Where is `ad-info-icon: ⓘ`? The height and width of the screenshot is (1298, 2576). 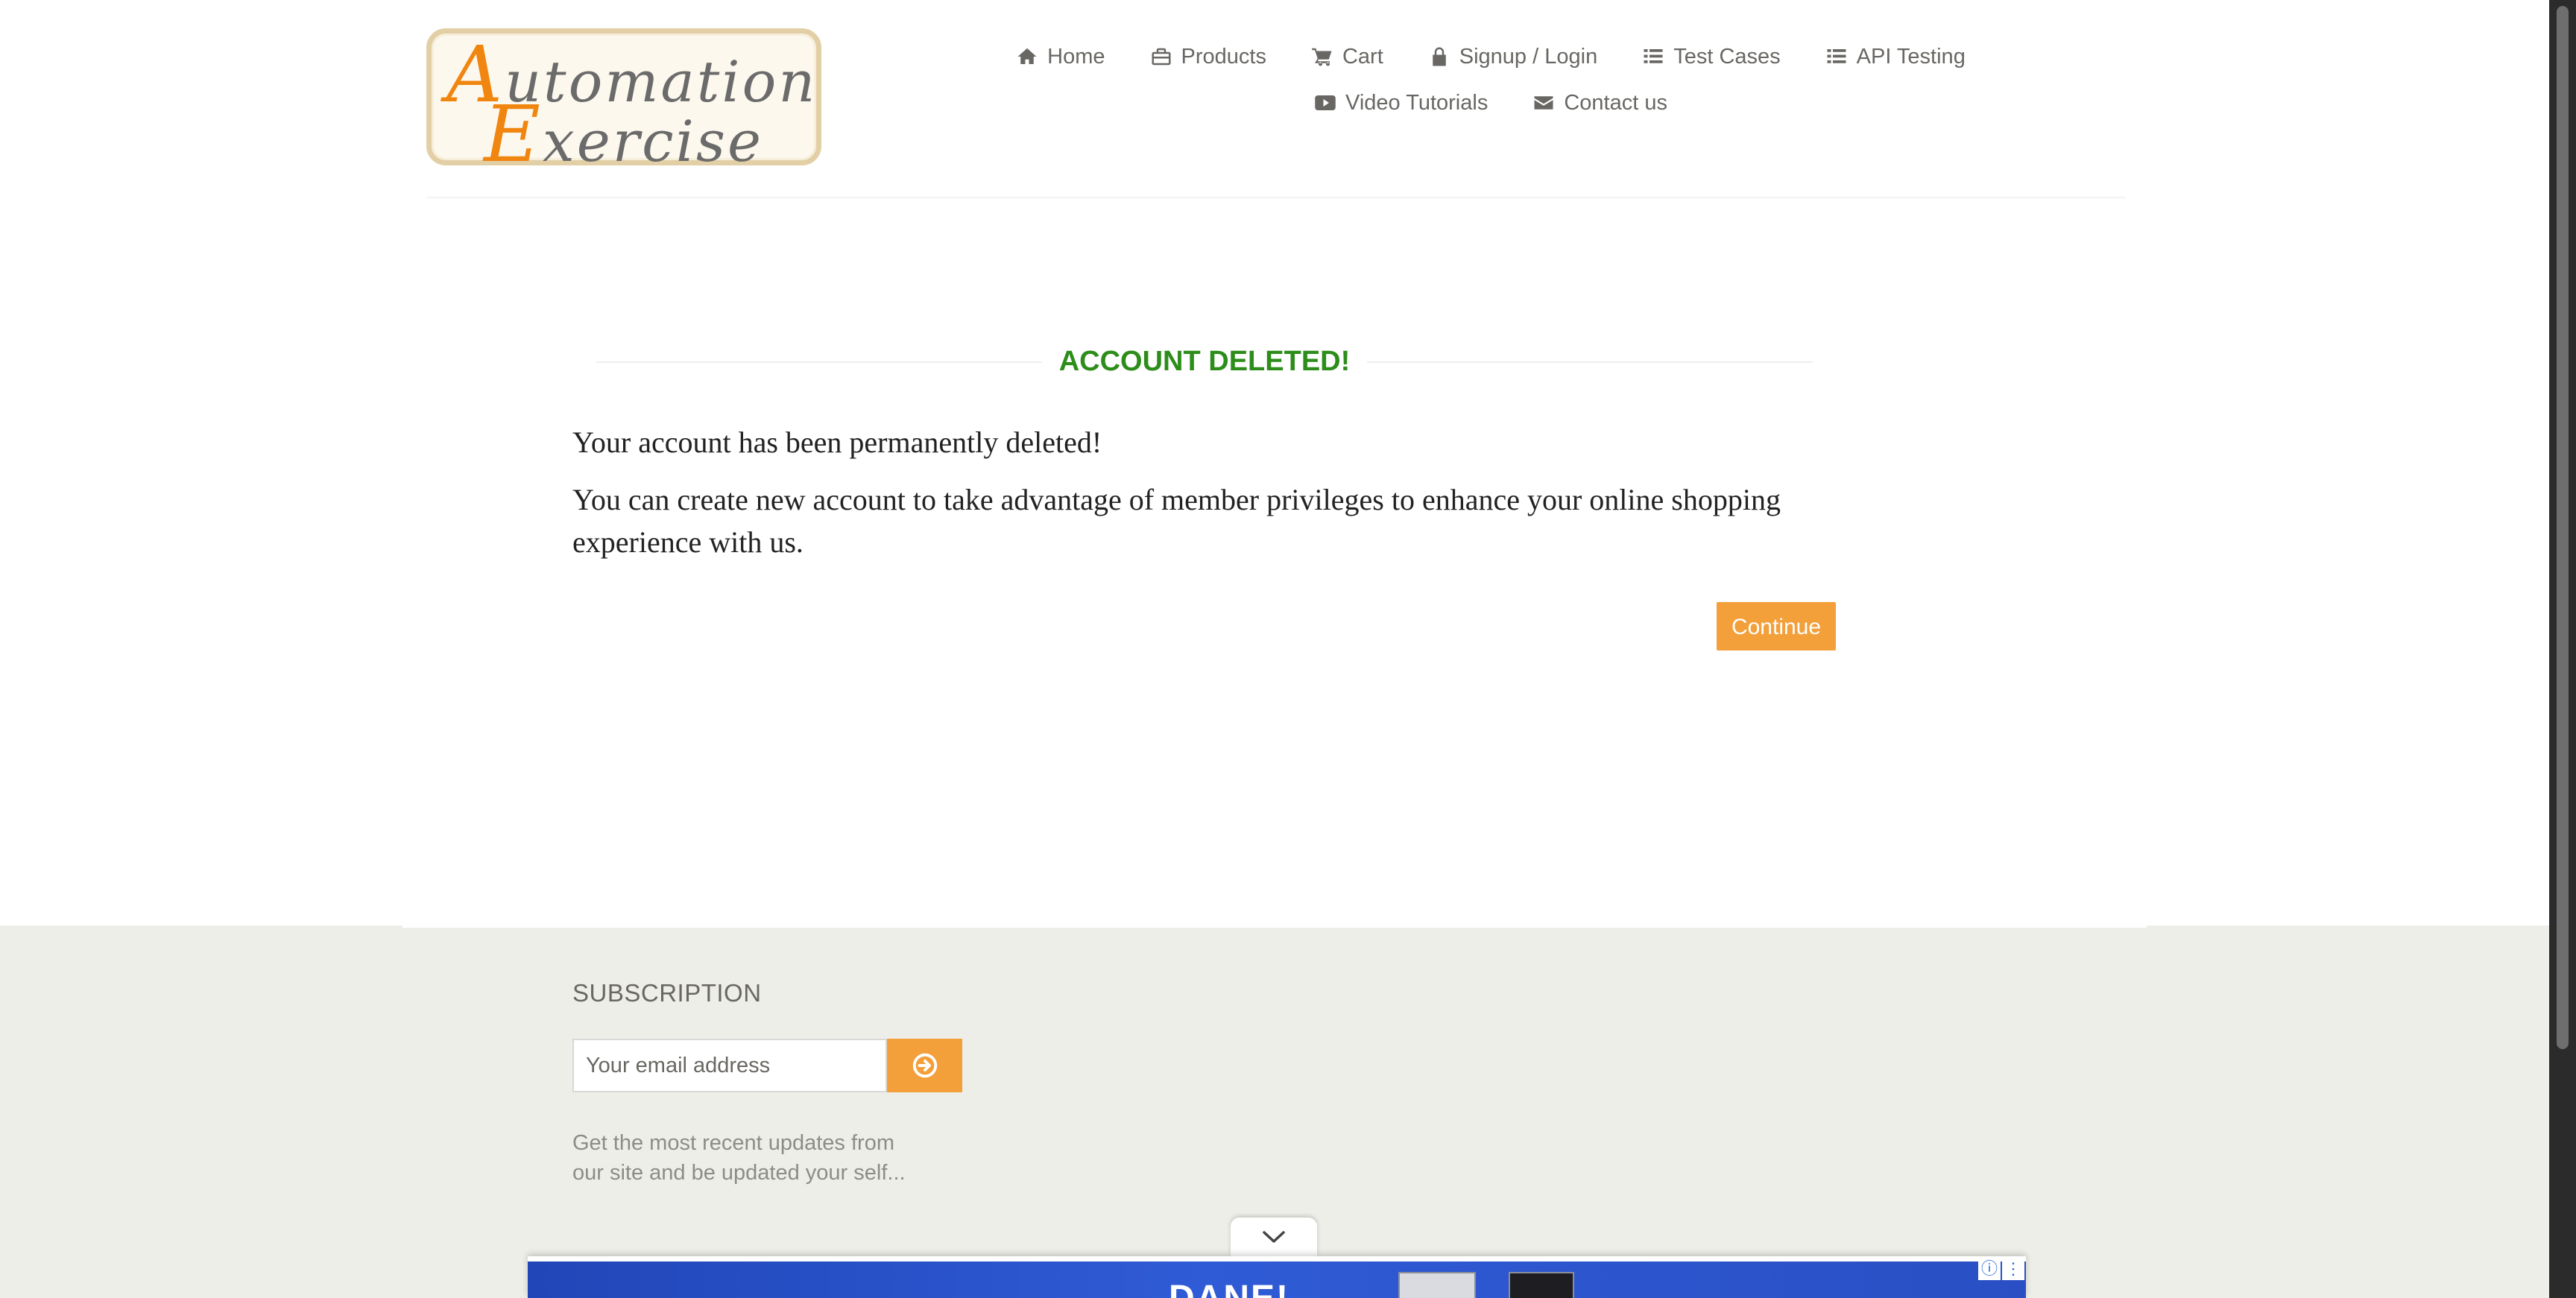
ad-info-icon: ⓘ is located at coordinates (1989, 1269).